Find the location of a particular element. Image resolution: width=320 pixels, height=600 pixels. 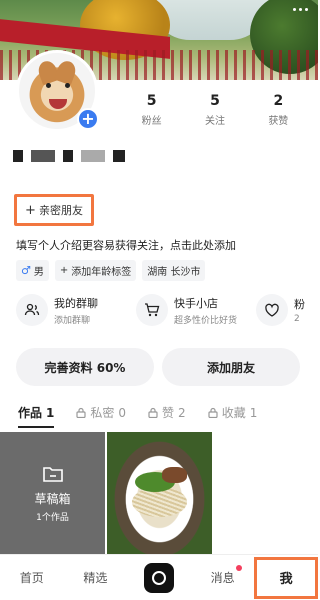

feature-row: 我的群聊 添加群聊 快手小店 超多性价比好货 粉 2 is located at coordinates (168, 310).